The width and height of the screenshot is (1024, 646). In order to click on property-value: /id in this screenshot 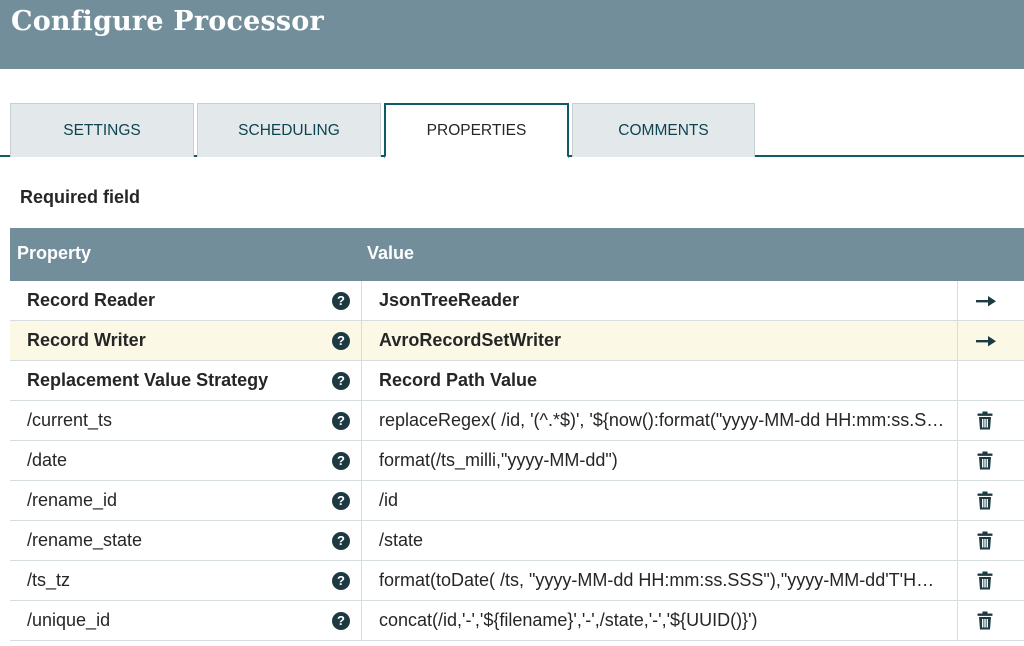, I will do `click(662, 500)`.